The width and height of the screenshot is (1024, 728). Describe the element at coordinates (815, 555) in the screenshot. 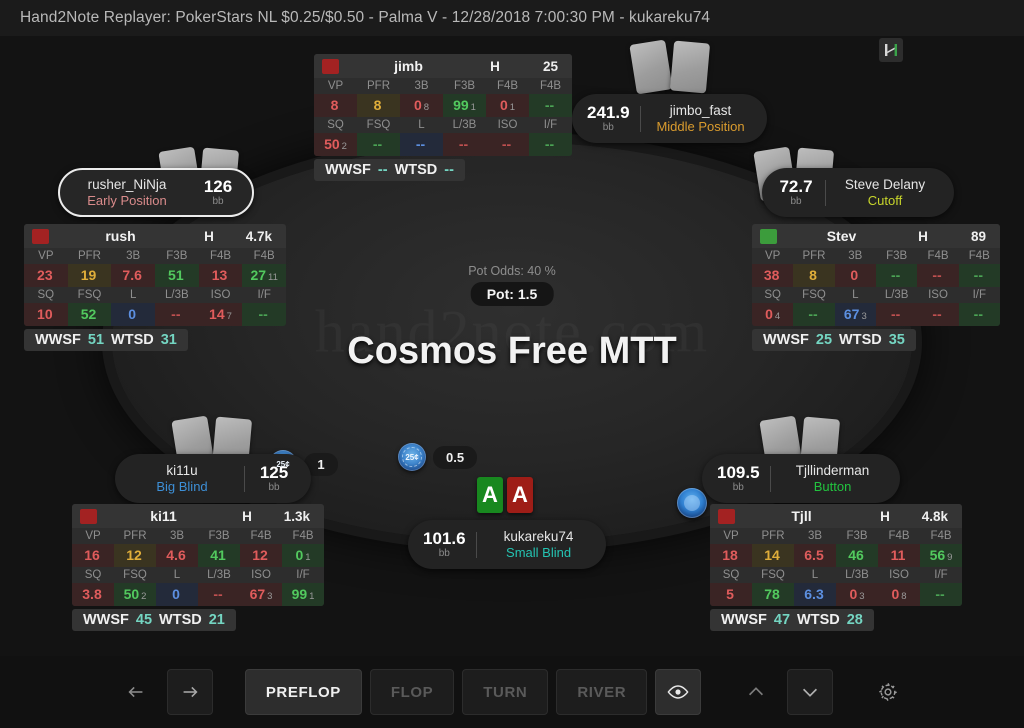

I see `hud-stat: 6.5` at that location.